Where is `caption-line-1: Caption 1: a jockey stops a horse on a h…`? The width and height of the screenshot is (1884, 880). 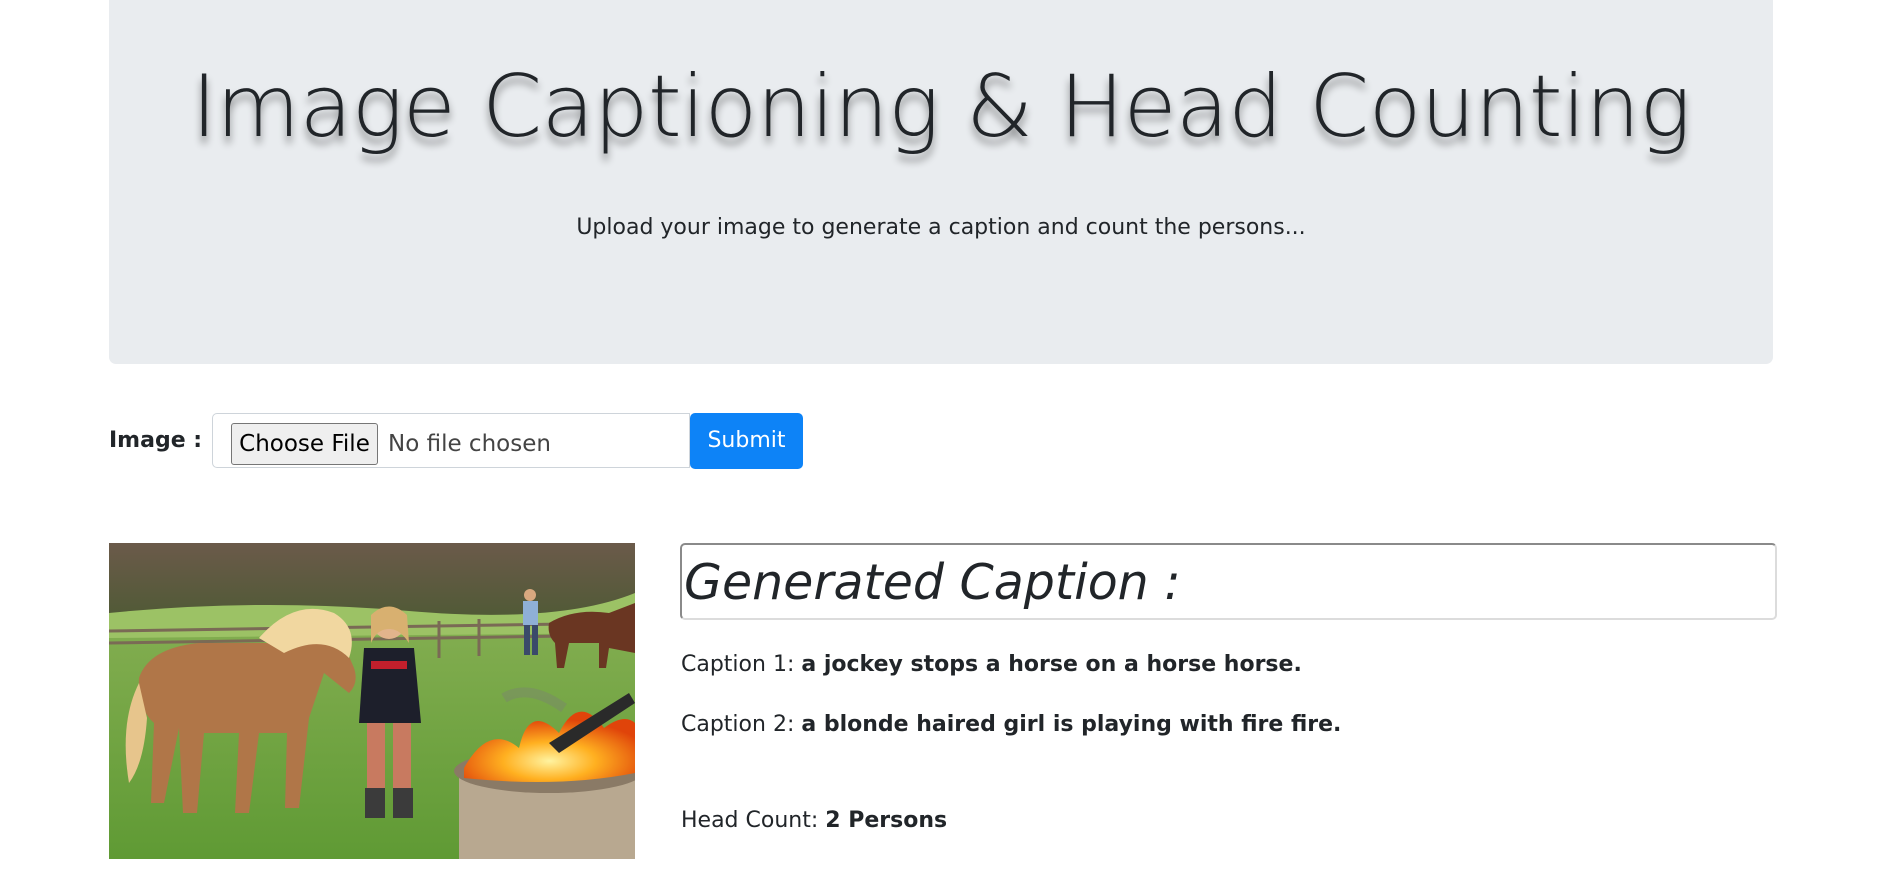 caption-line-1: Caption 1: a jockey stops a horse on a h… is located at coordinates (991, 665).